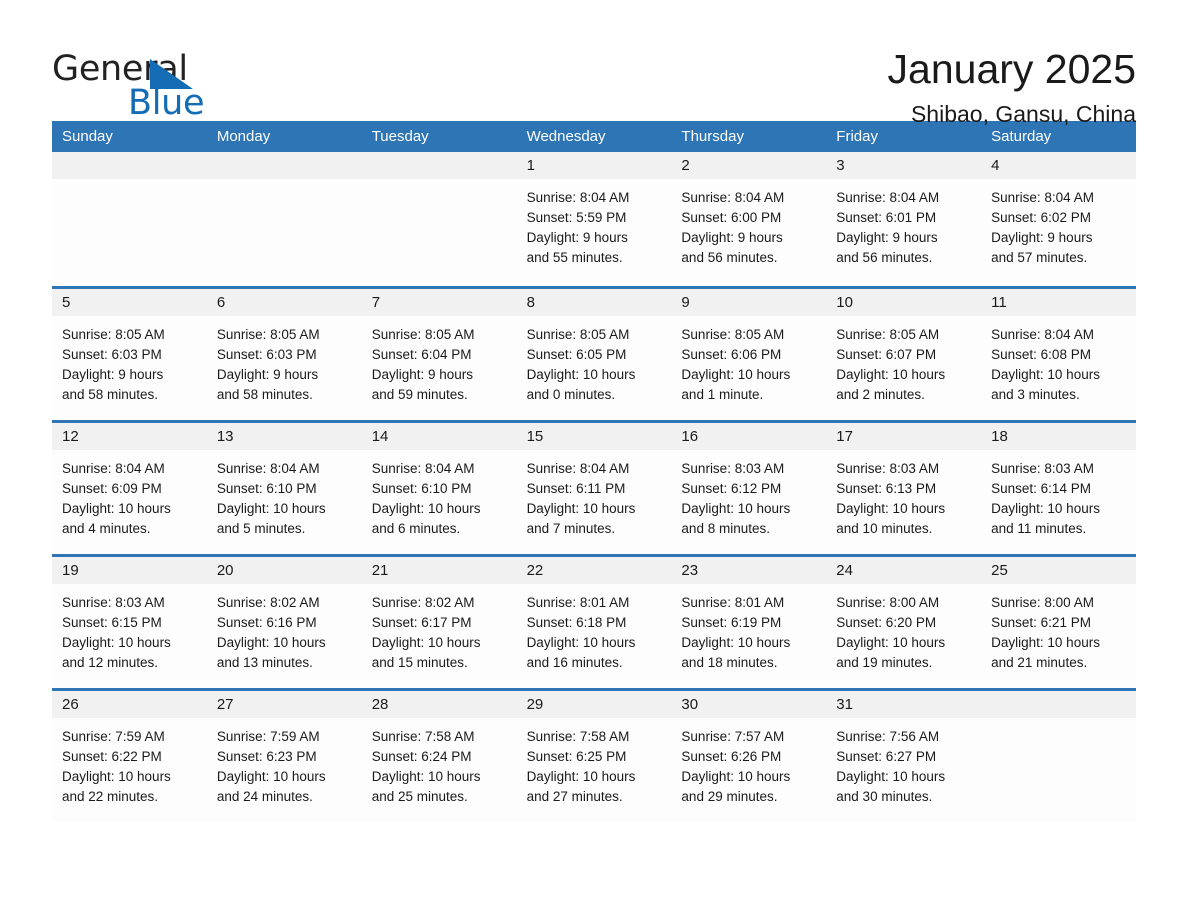 This screenshot has height=918, width=1188. I want to click on weekday-header-monday: Monday, so click(243, 136).